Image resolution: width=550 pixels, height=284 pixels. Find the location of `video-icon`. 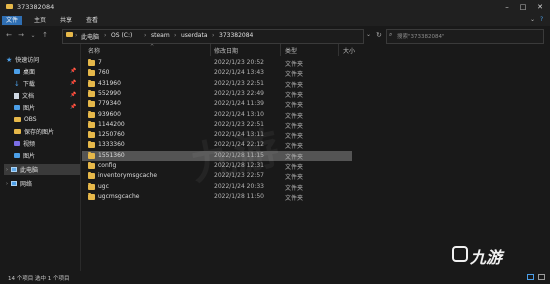

video-icon is located at coordinates (17, 143).